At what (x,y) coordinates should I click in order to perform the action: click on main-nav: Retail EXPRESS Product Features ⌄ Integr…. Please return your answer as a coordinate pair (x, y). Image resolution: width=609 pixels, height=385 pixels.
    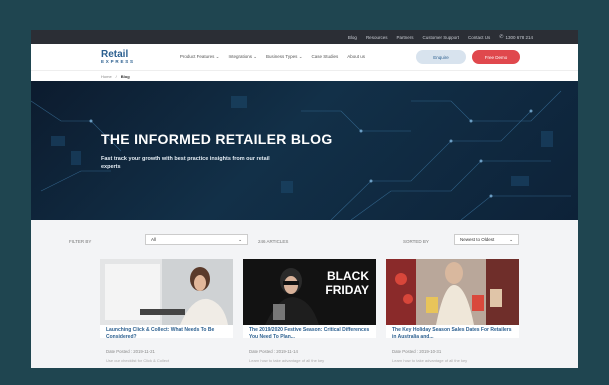
    Looking at the image, I should click on (304, 57).